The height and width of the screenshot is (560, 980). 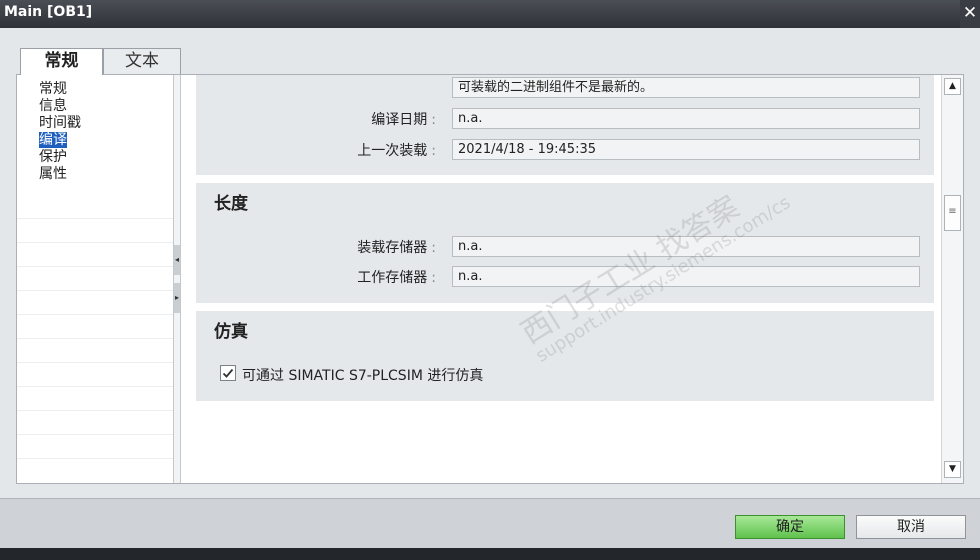 What do you see at coordinates (952, 213) in the screenshot?
I see `scroll-thumb: ≡` at bounding box center [952, 213].